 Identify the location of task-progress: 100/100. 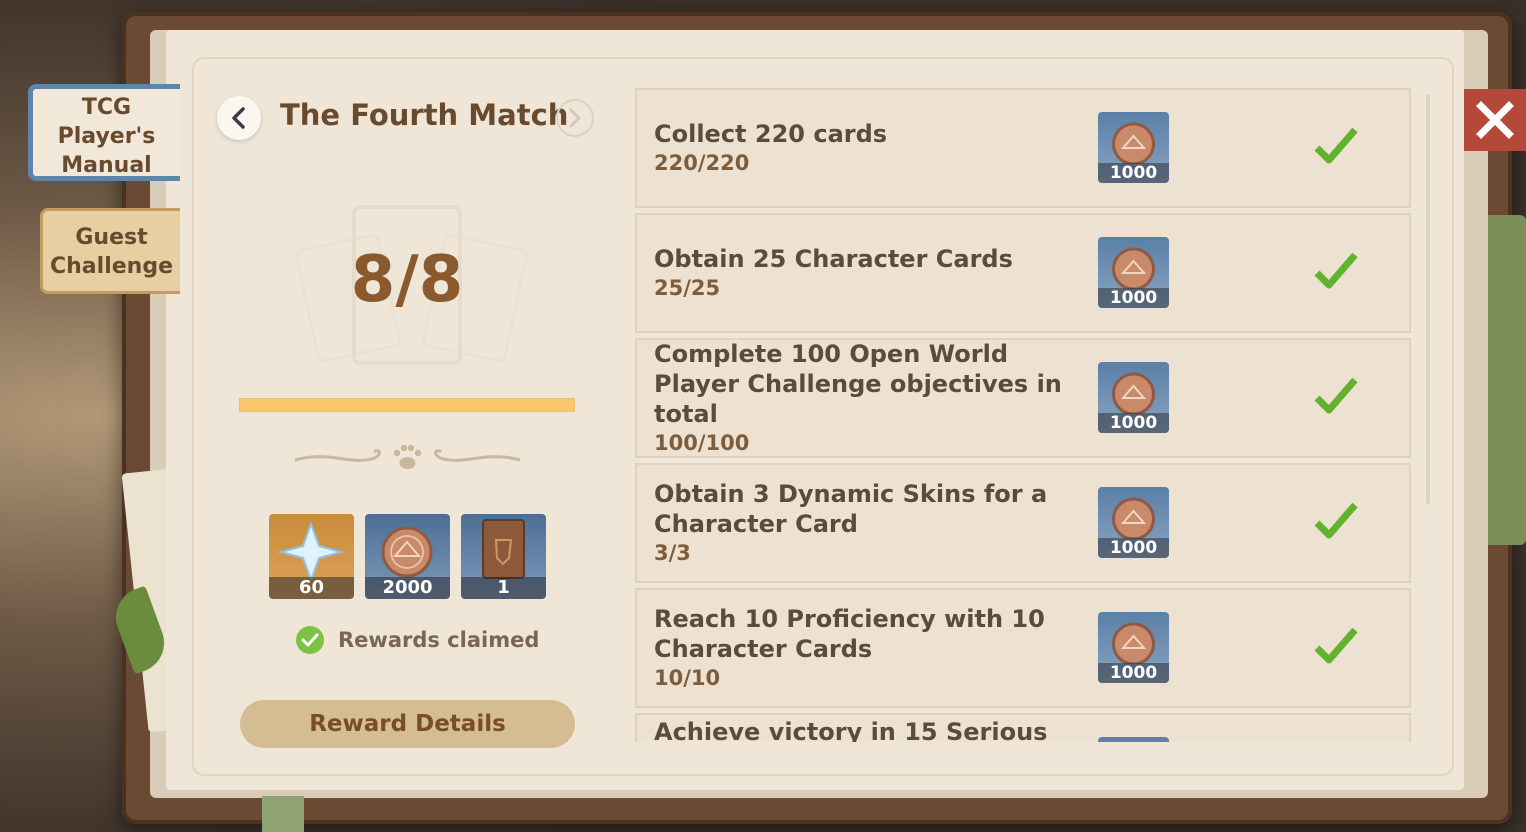
(702, 443).